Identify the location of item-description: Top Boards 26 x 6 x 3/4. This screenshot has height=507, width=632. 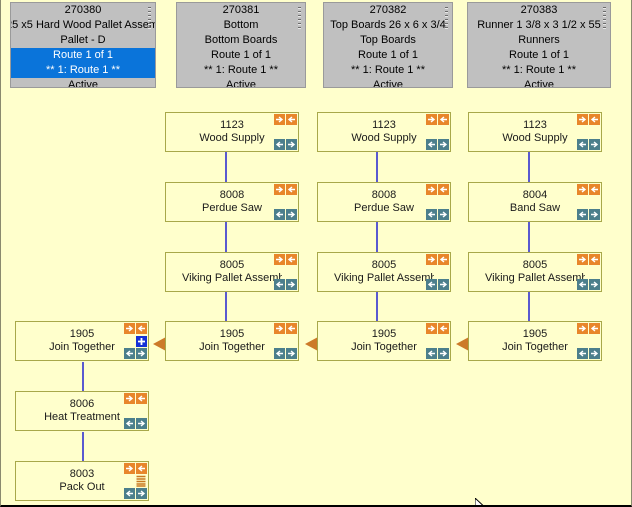
(388, 25).